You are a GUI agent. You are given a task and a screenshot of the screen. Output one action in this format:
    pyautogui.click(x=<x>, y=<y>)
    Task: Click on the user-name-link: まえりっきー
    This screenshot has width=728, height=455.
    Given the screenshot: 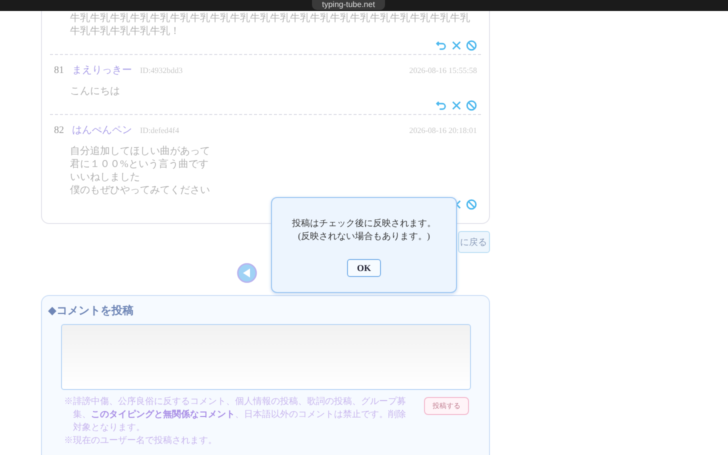 What is the action you would take?
    pyautogui.click(x=102, y=70)
    